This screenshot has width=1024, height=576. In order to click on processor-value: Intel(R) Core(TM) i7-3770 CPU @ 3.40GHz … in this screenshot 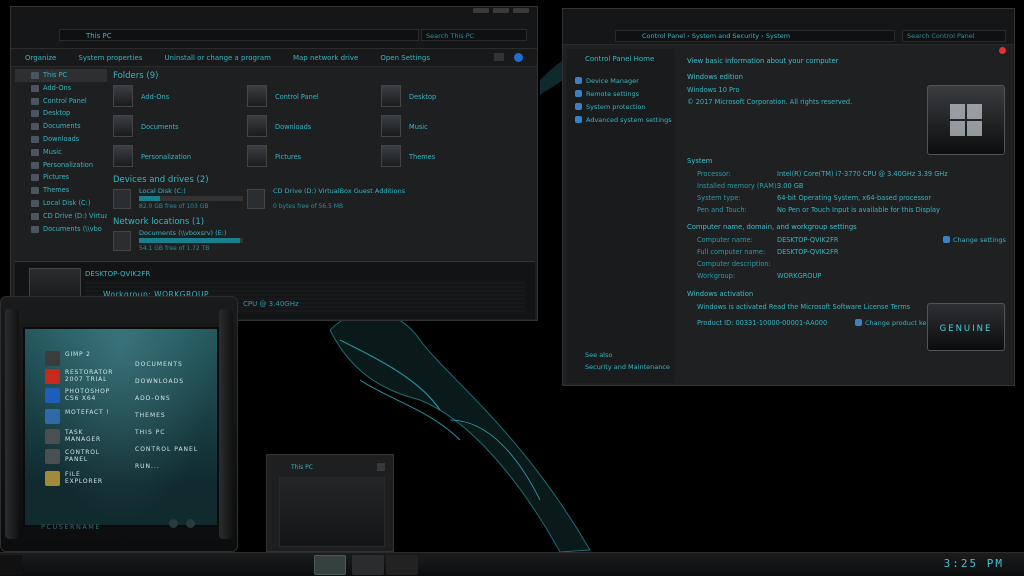, I will do `click(862, 174)`.